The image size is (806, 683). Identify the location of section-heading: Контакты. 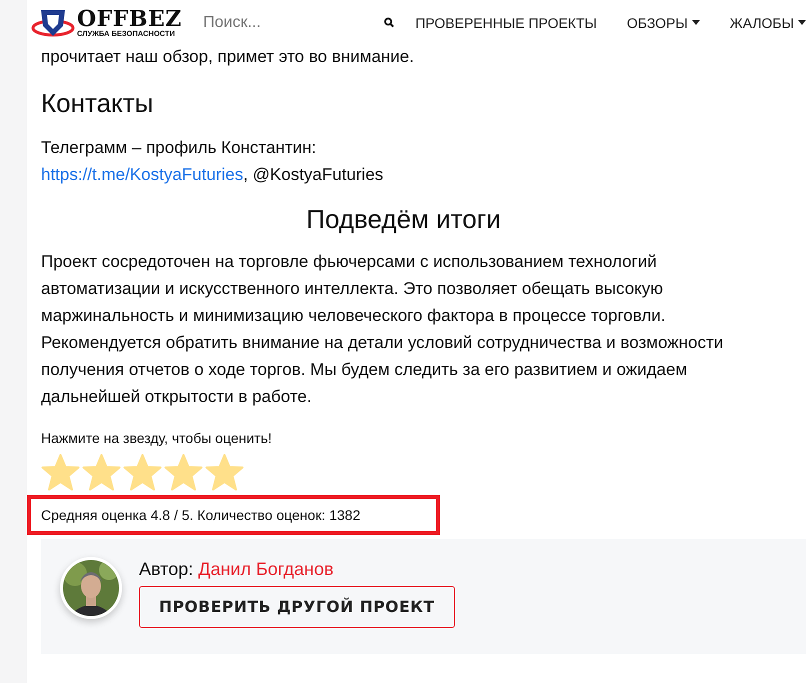
(97, 103).